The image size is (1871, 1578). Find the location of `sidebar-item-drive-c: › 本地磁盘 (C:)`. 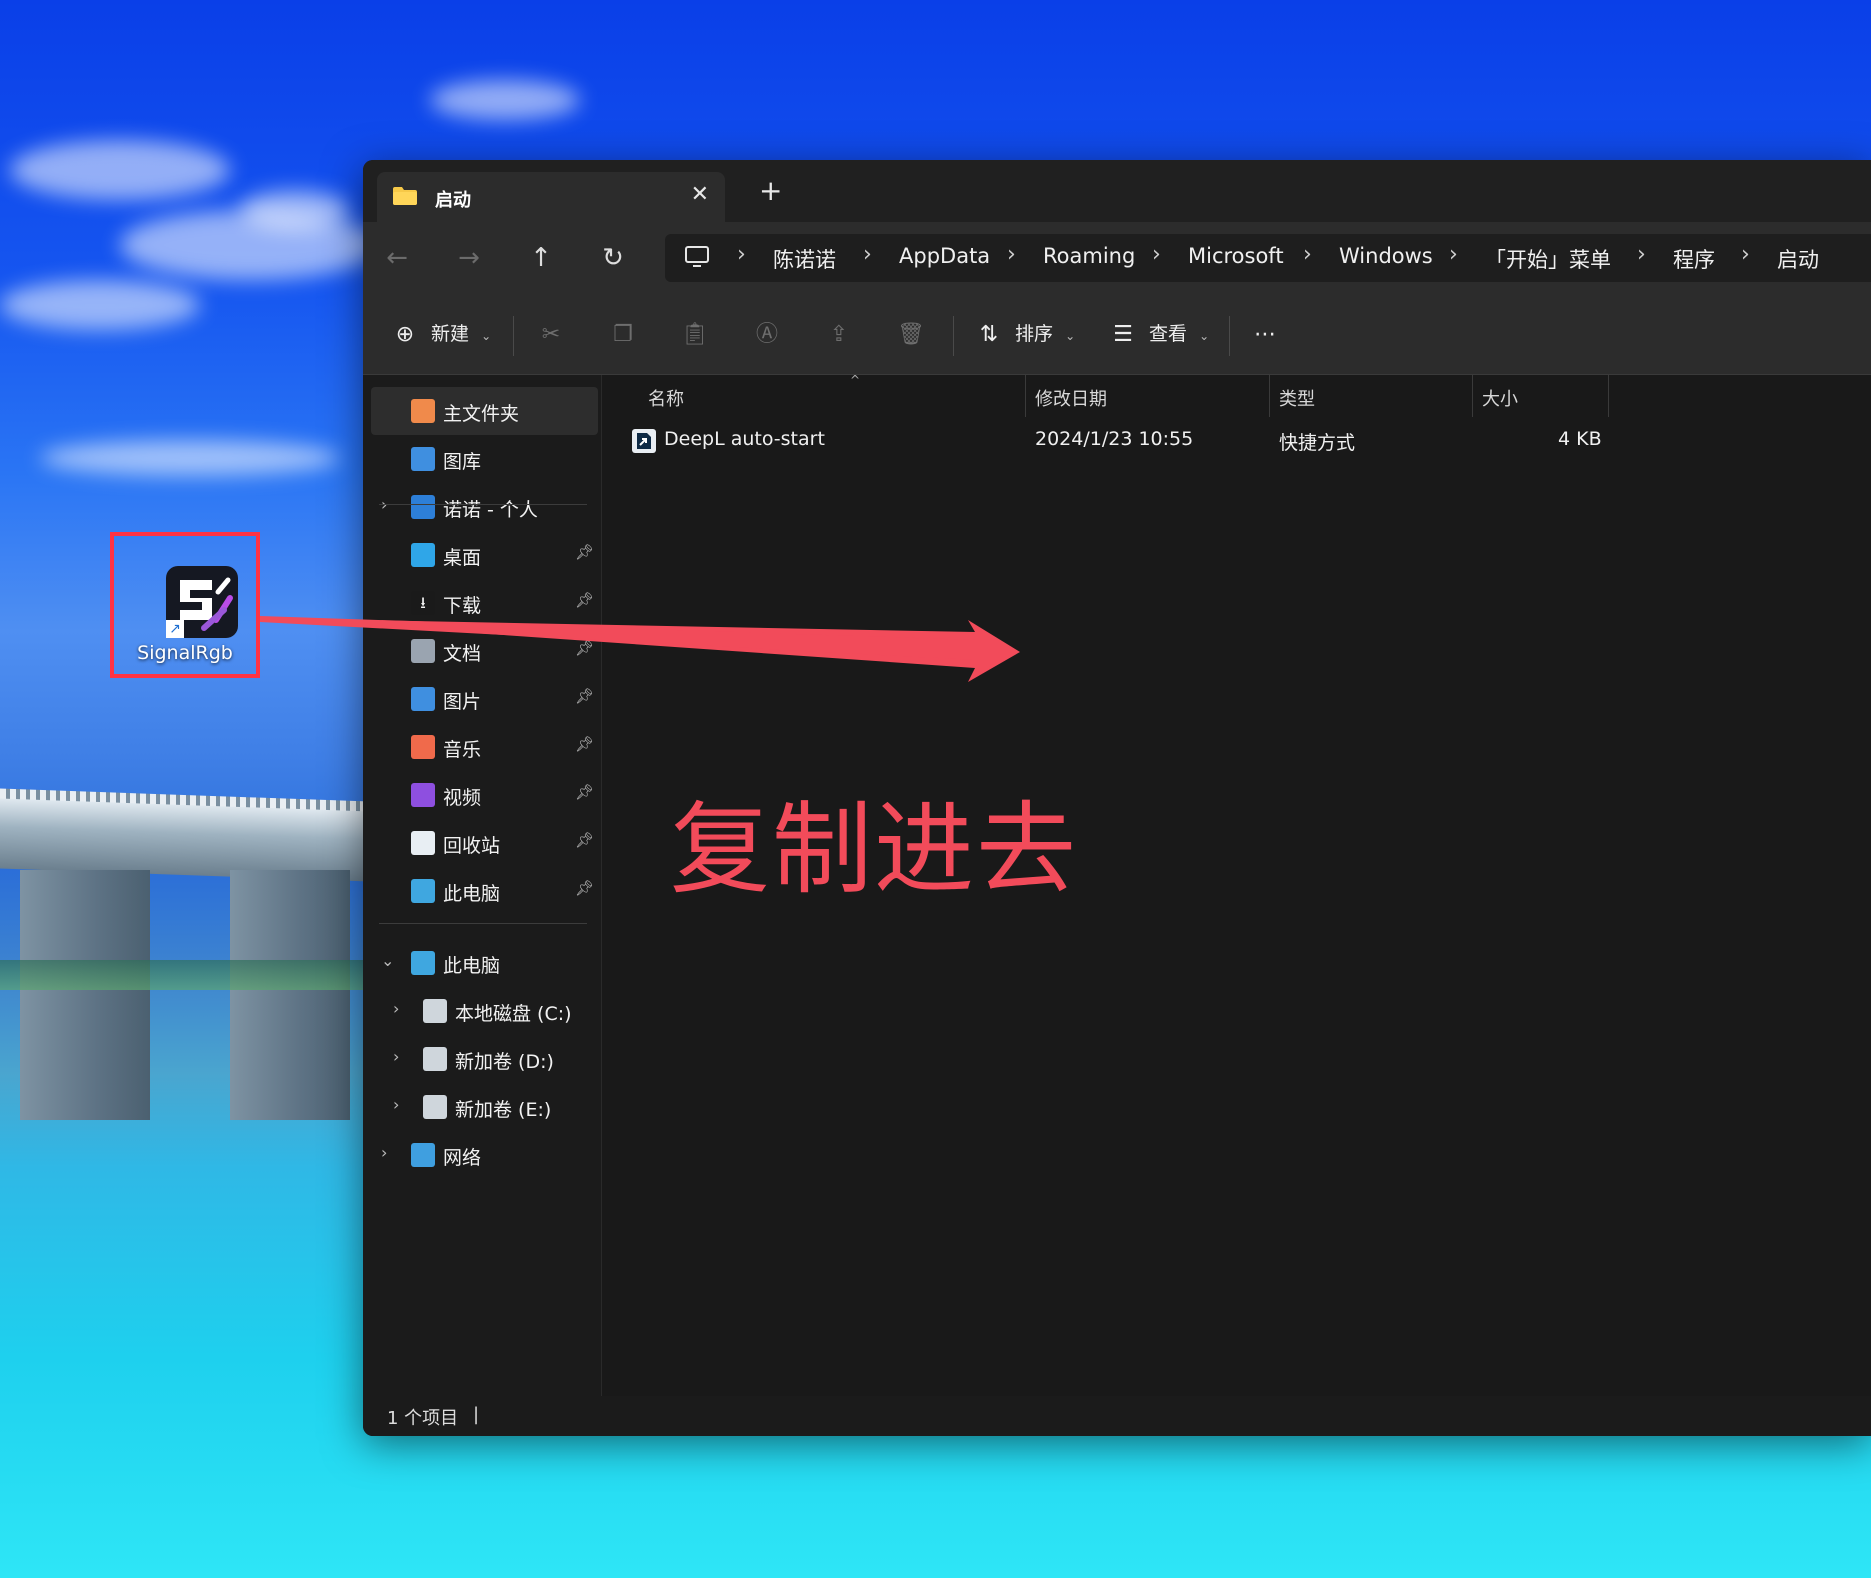

sidebar-item-drive-c: › 本地磁盘 (C:) is located at coordinates (480, 1011).